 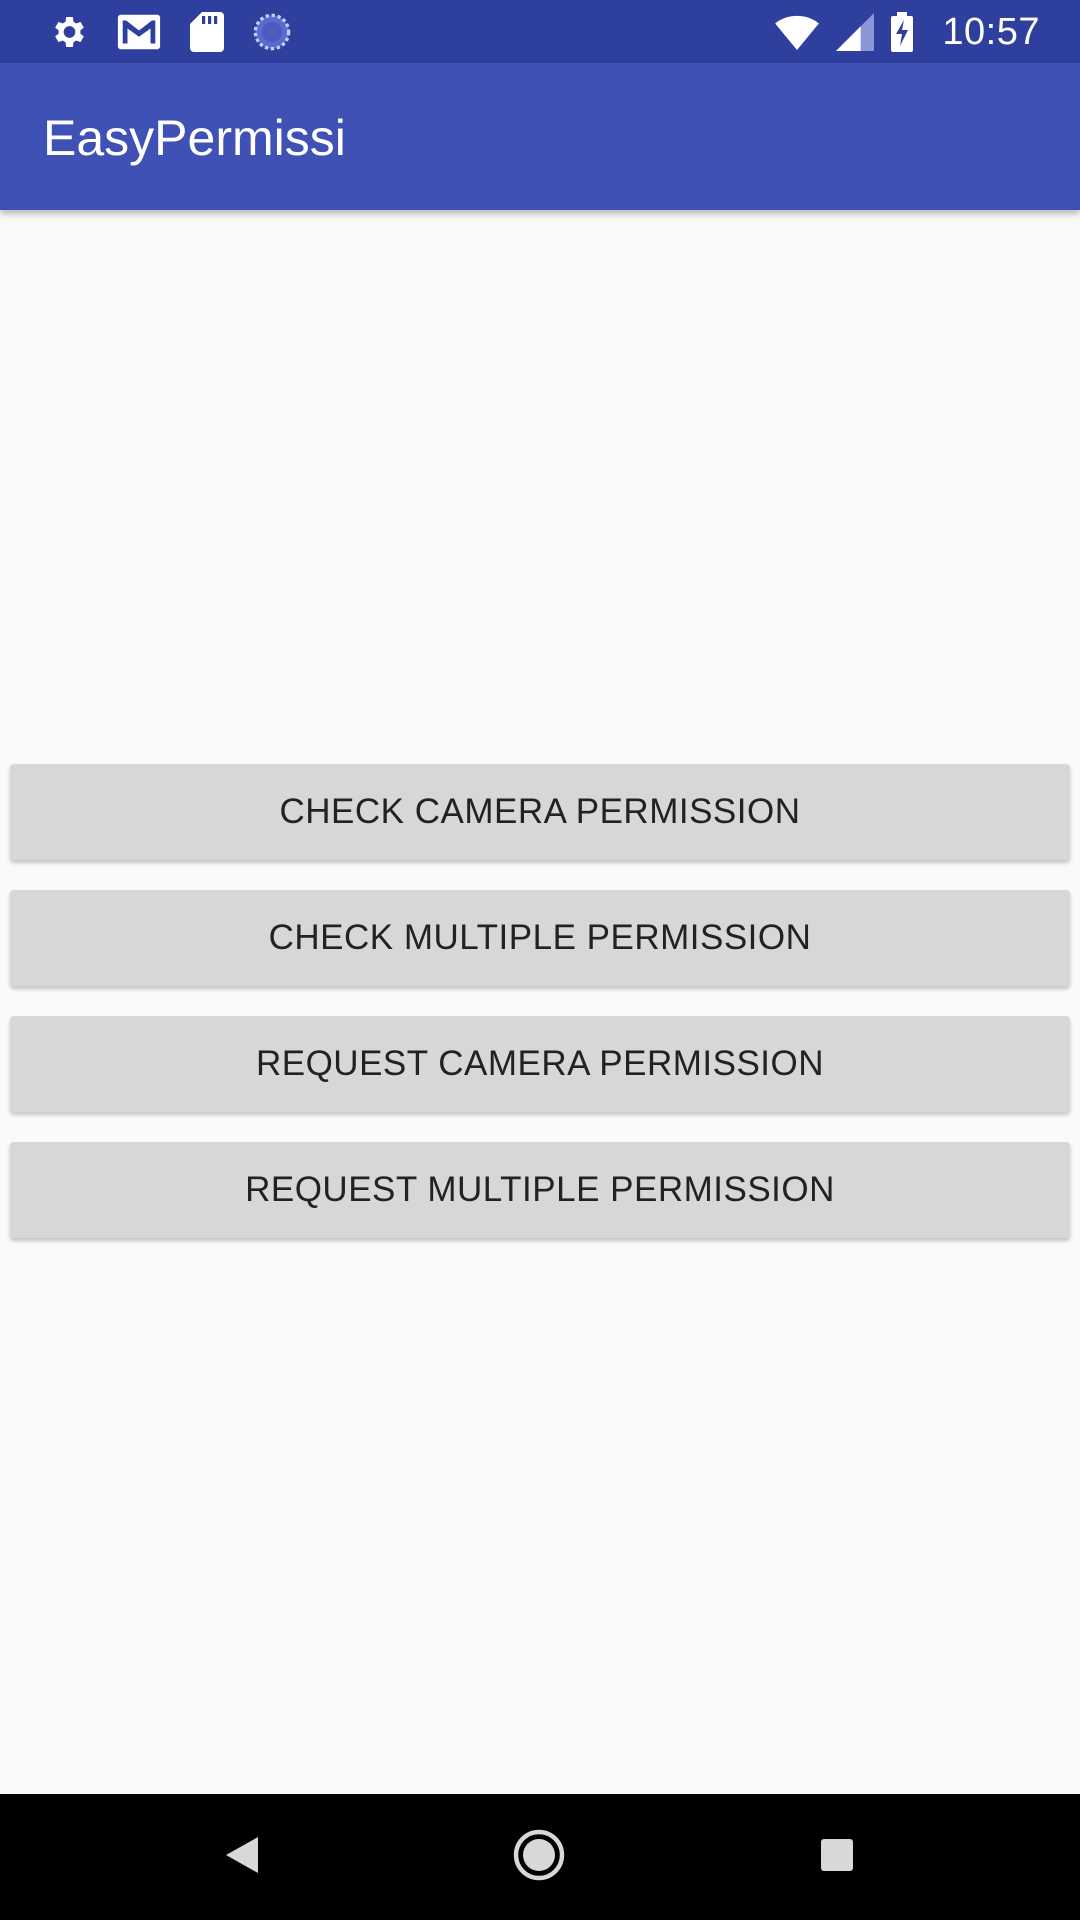 What do you see at coordinates (170, 32) in the screenshot?
I see `status-notification-icons` at bounding box center [170, 32].